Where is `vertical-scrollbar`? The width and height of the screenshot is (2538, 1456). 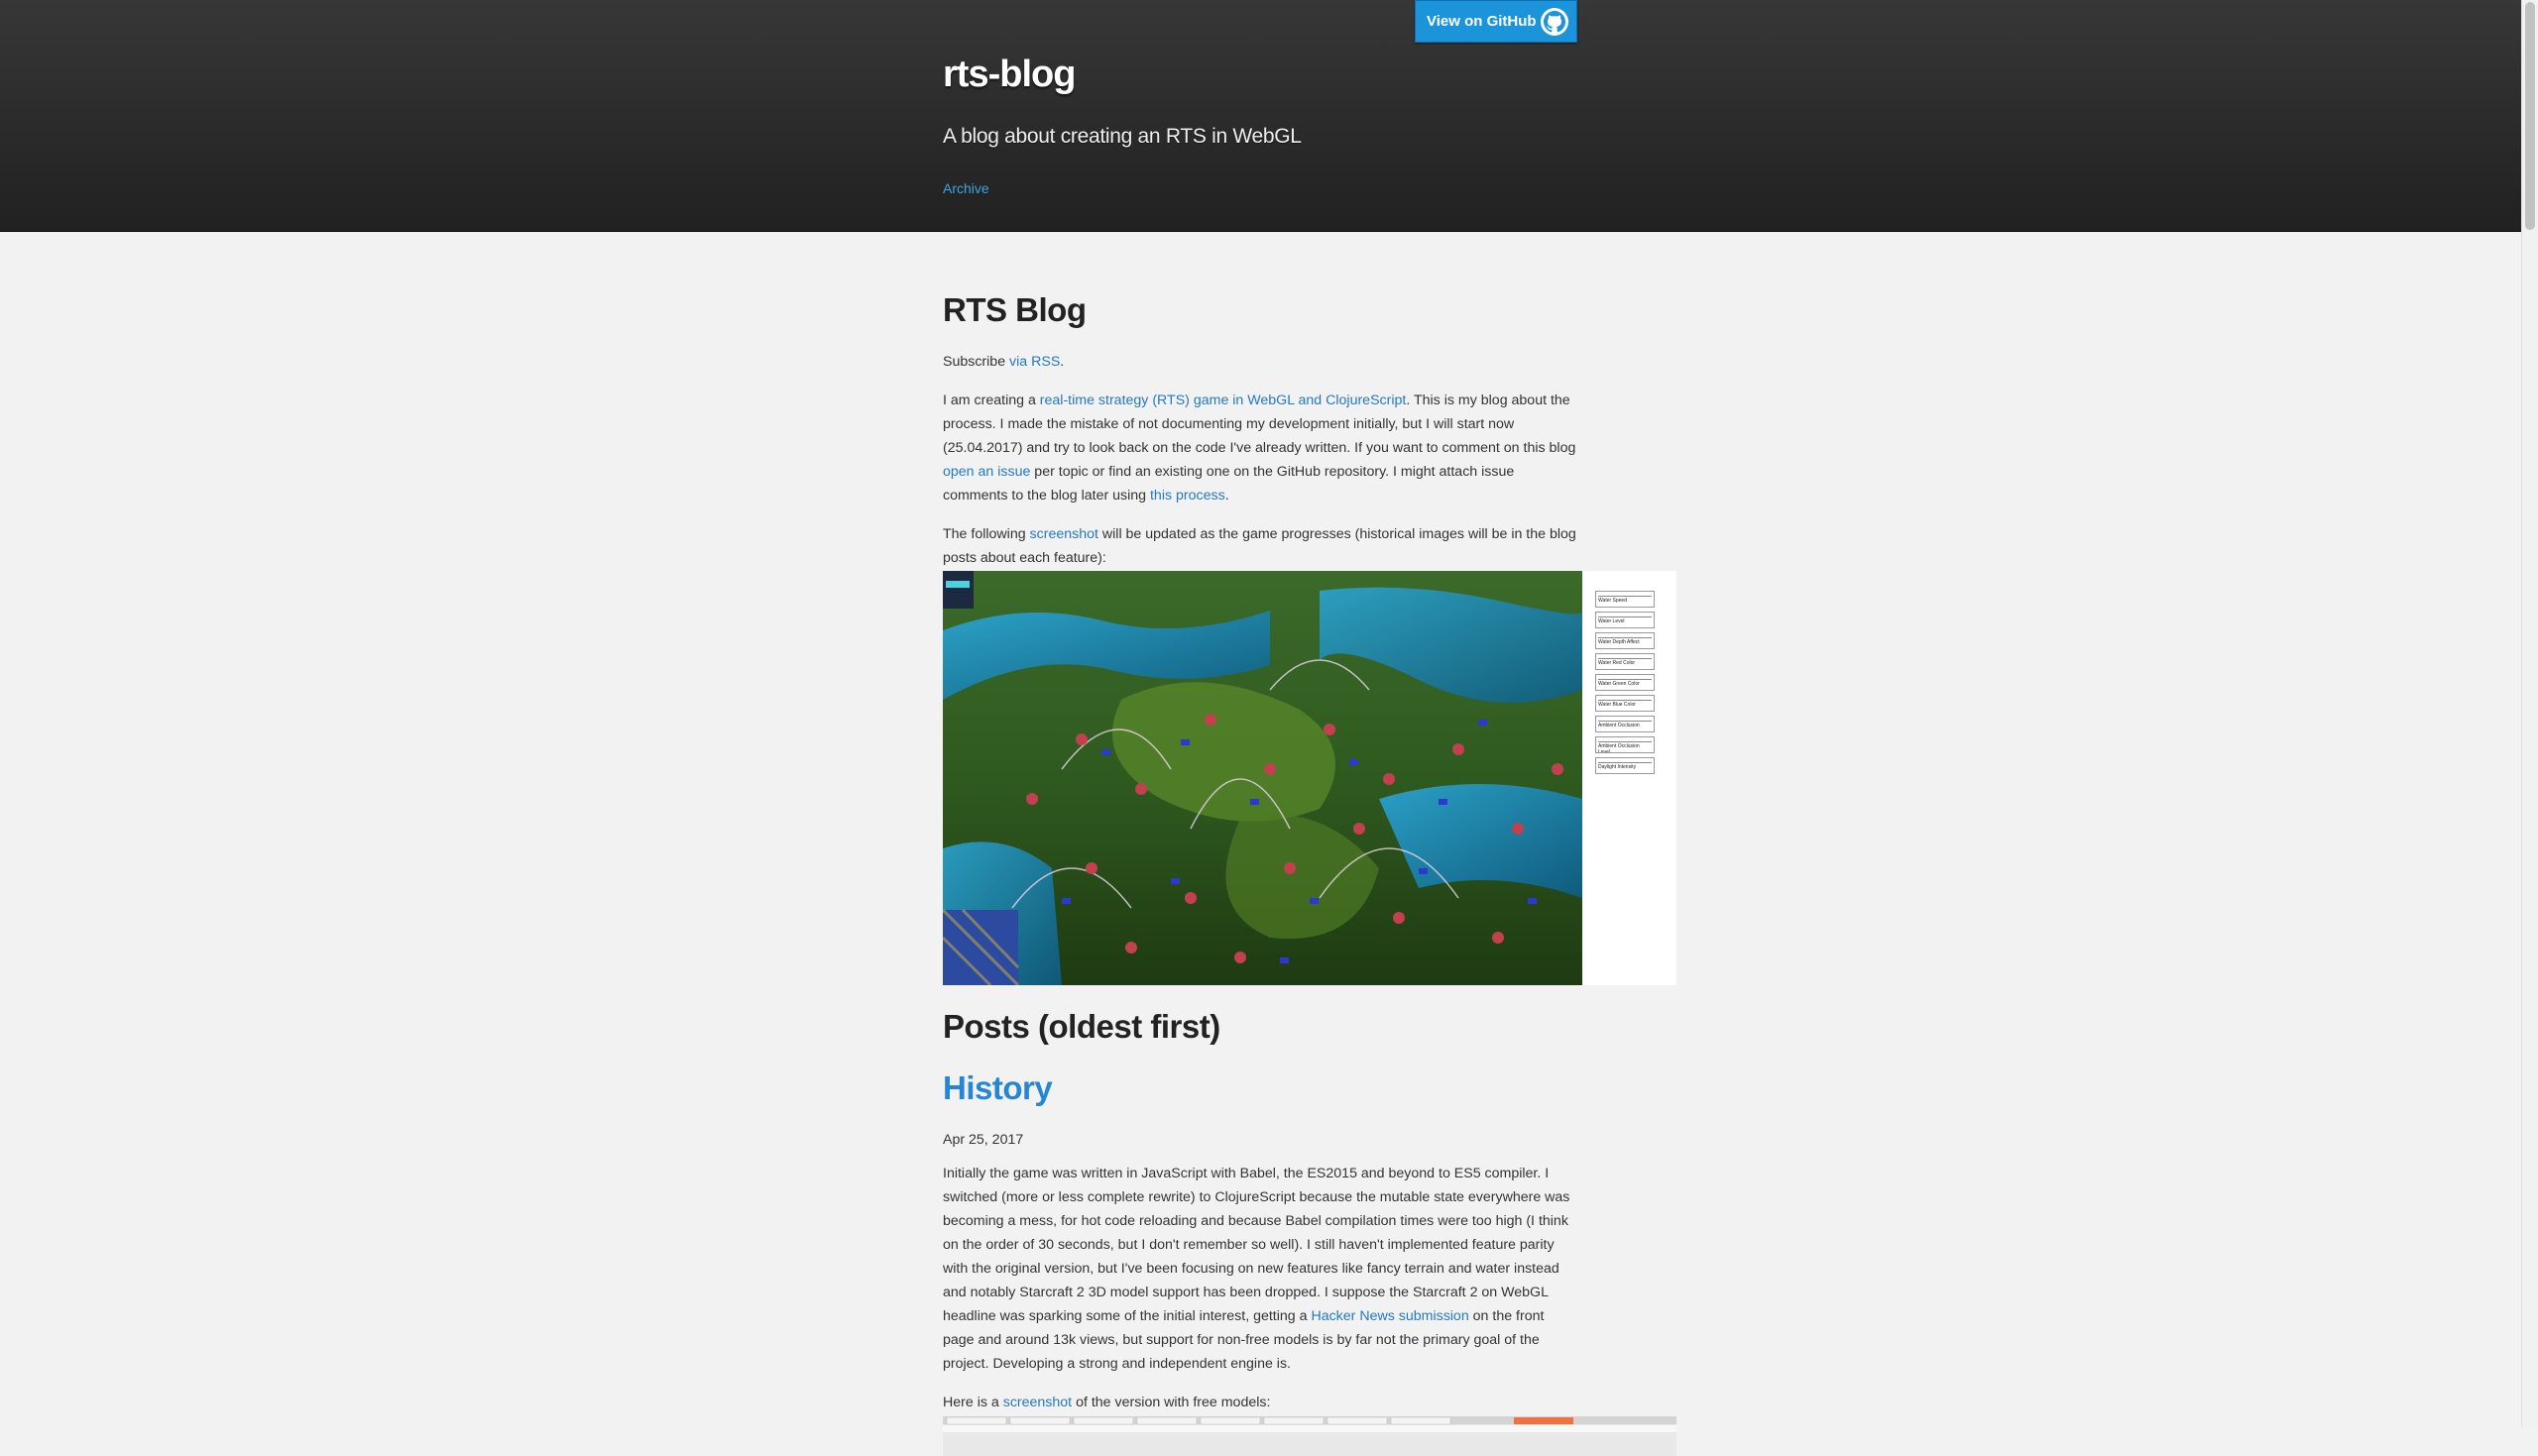 vertical-scrollbar is located at coordinates (2529, 713).